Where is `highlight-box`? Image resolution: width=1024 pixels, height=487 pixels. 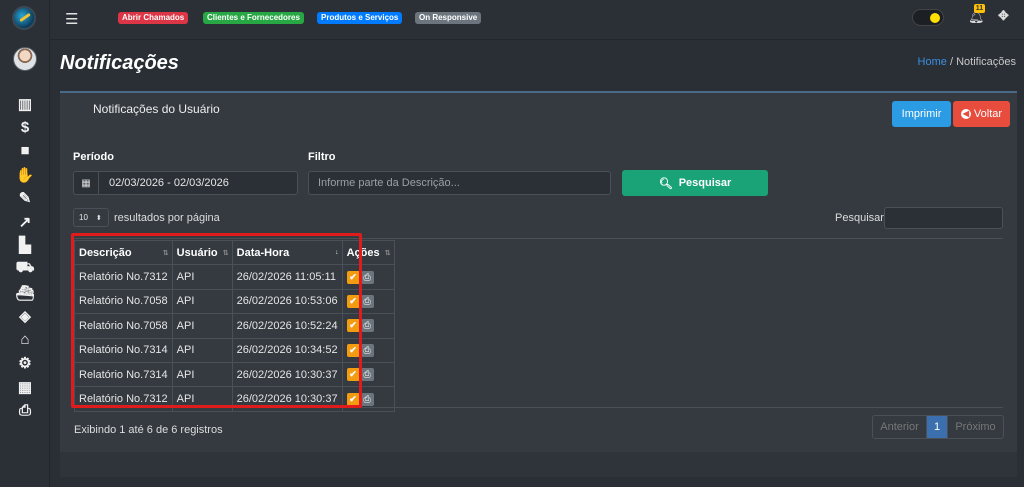 highlight-box is located at coordinates (216, 320).